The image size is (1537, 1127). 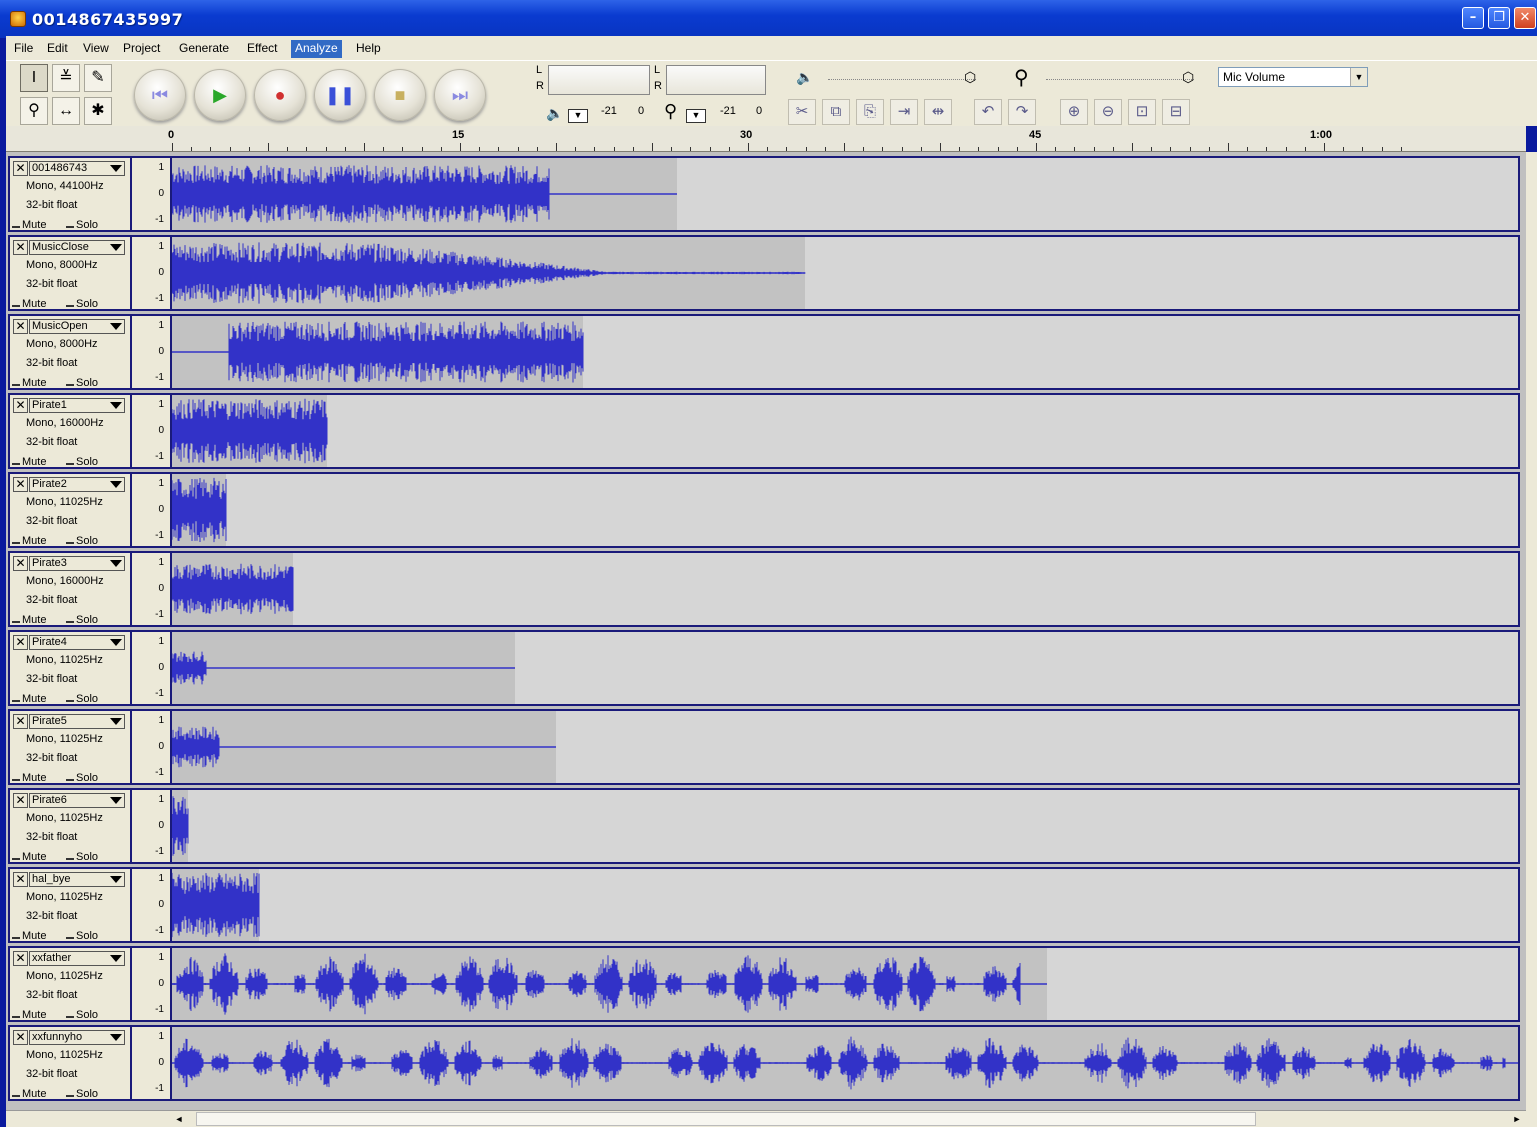 What do you see at coordinates (578, 116) in the screenshot?
I see `playback-meter-dropdown-icon: ▼` at bounding box center [578, 116].